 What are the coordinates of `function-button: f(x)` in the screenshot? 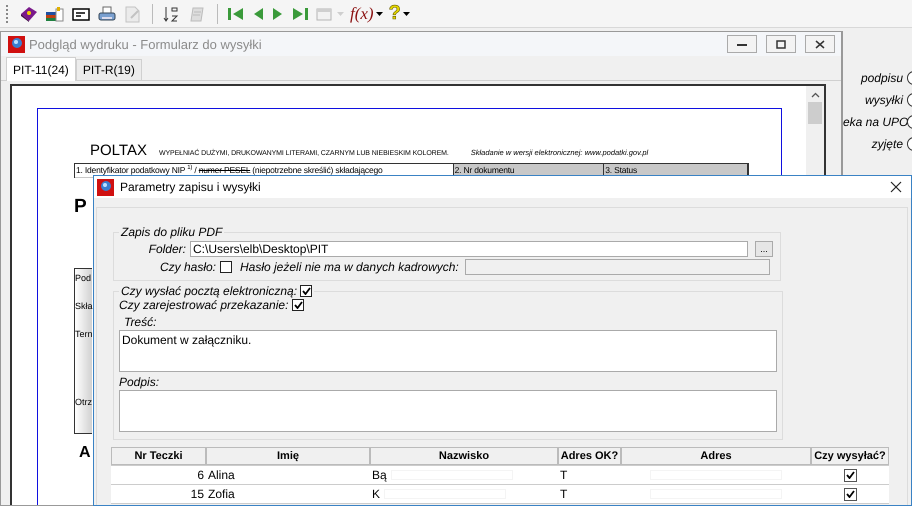 It's located at (366, 13).